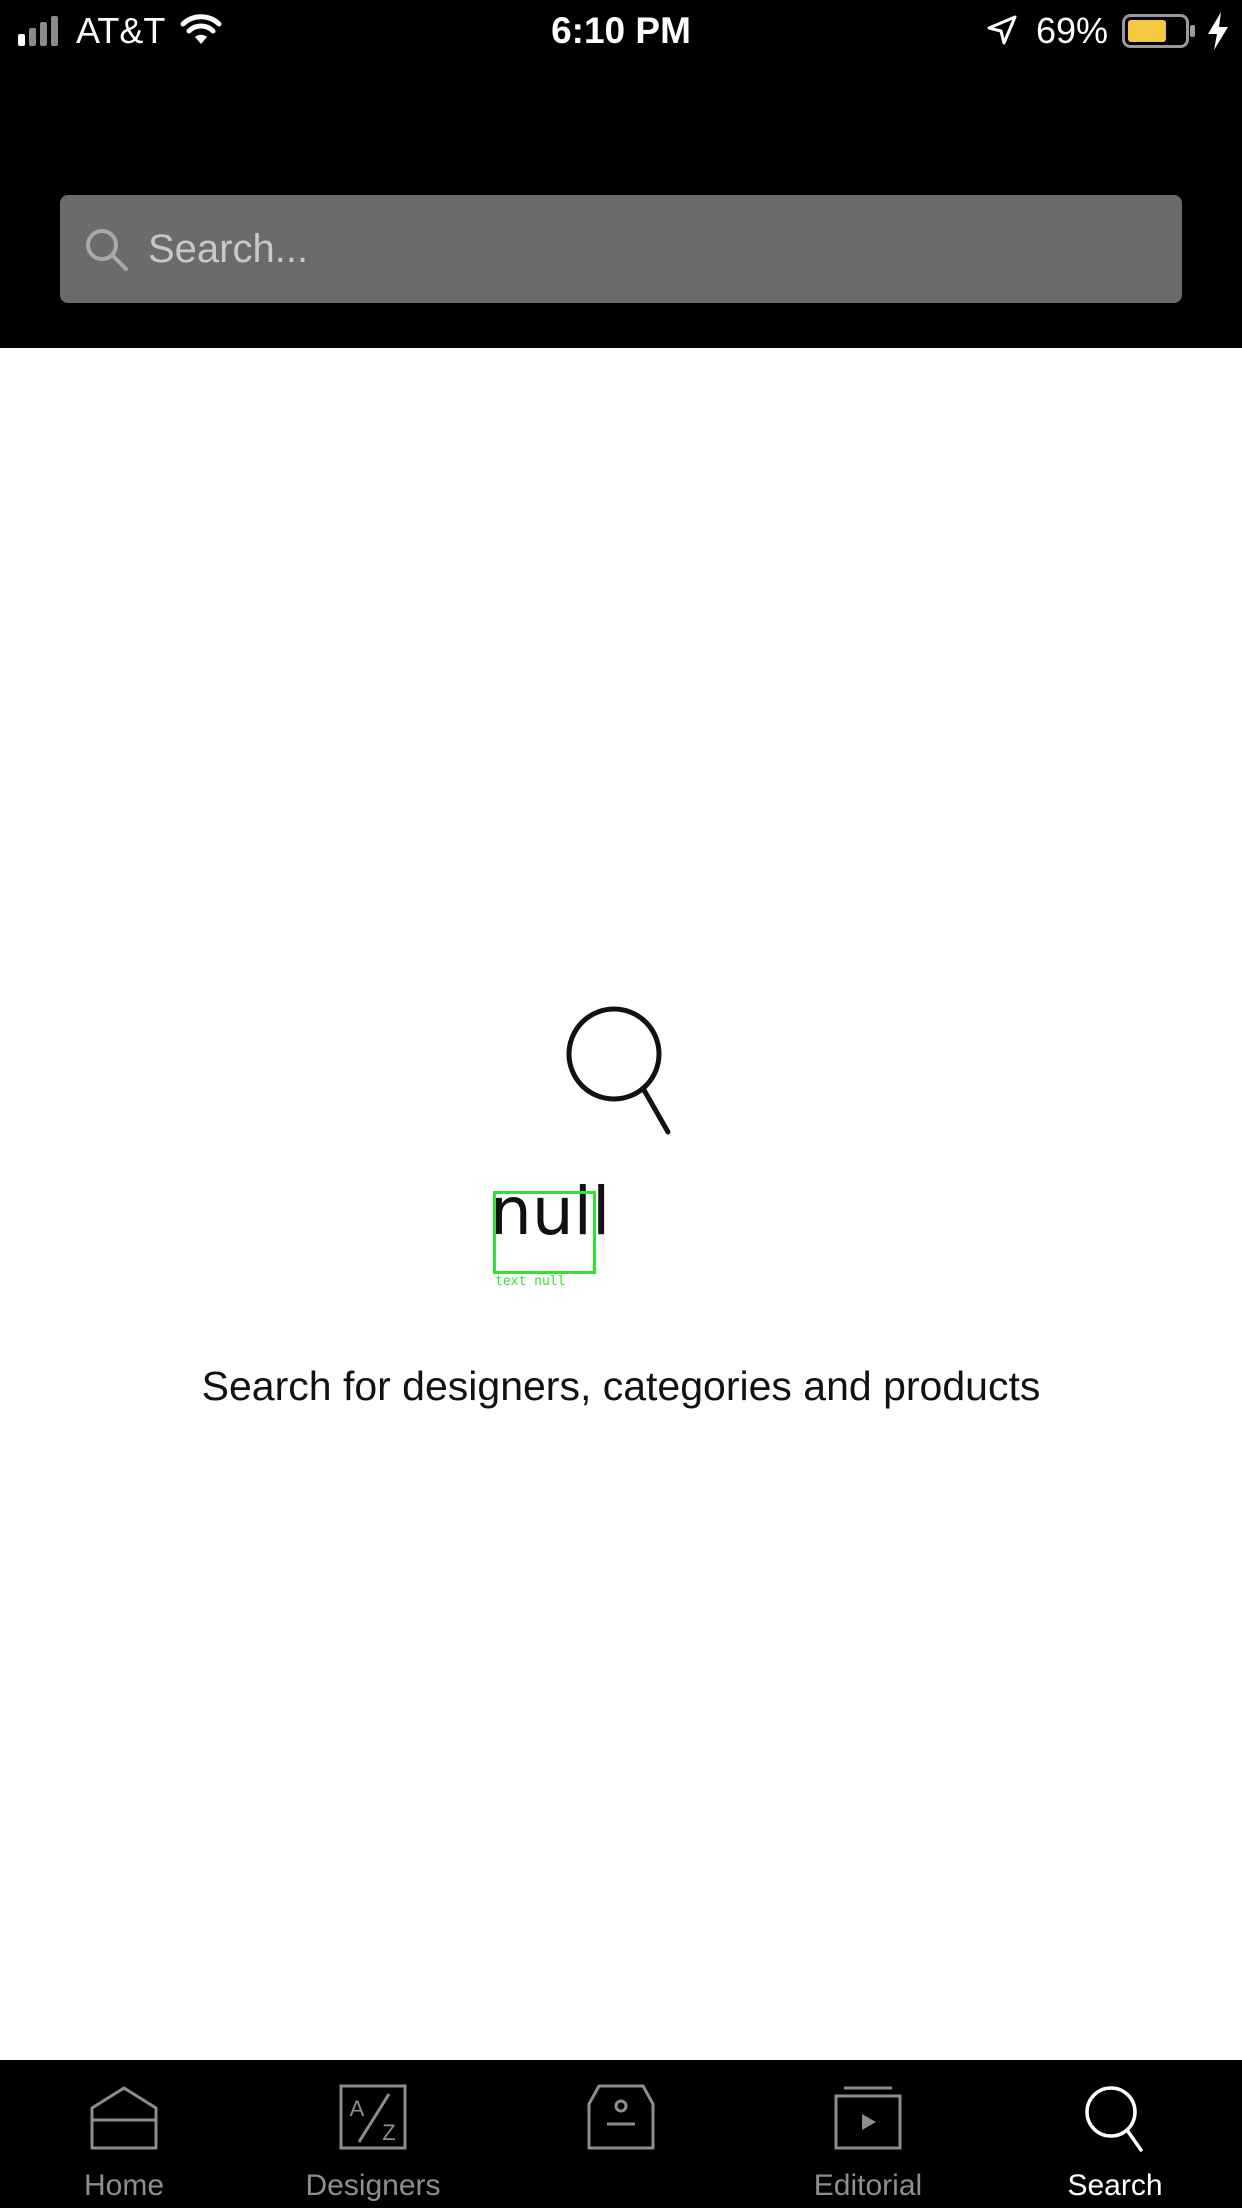  I want to click on tab-shop, so click(621, 2134).